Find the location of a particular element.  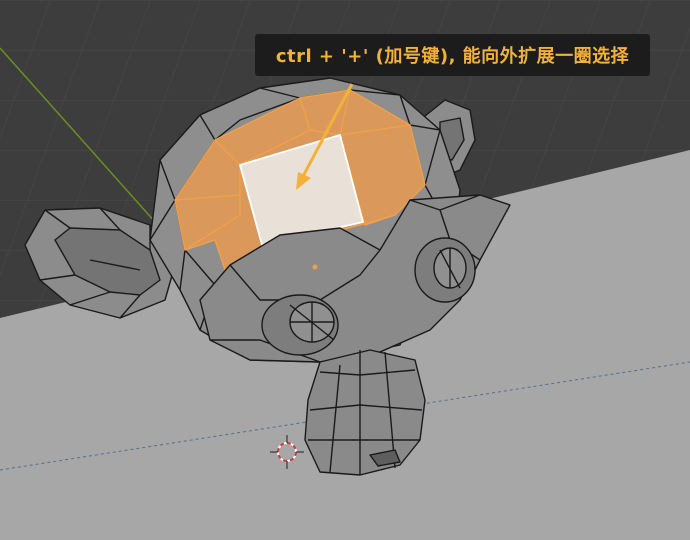

hint-tooltip: ctrl + '+' (加号键), 能向外扩展一圈选择 is located at coordinates (452, 55).